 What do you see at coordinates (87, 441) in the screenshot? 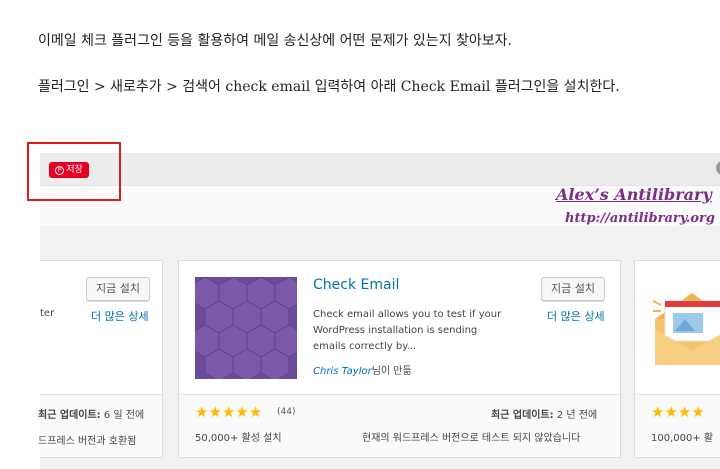
I see `compatibility-text: 드프레스 버전과 호환됨` at bounding box center [87, 441].